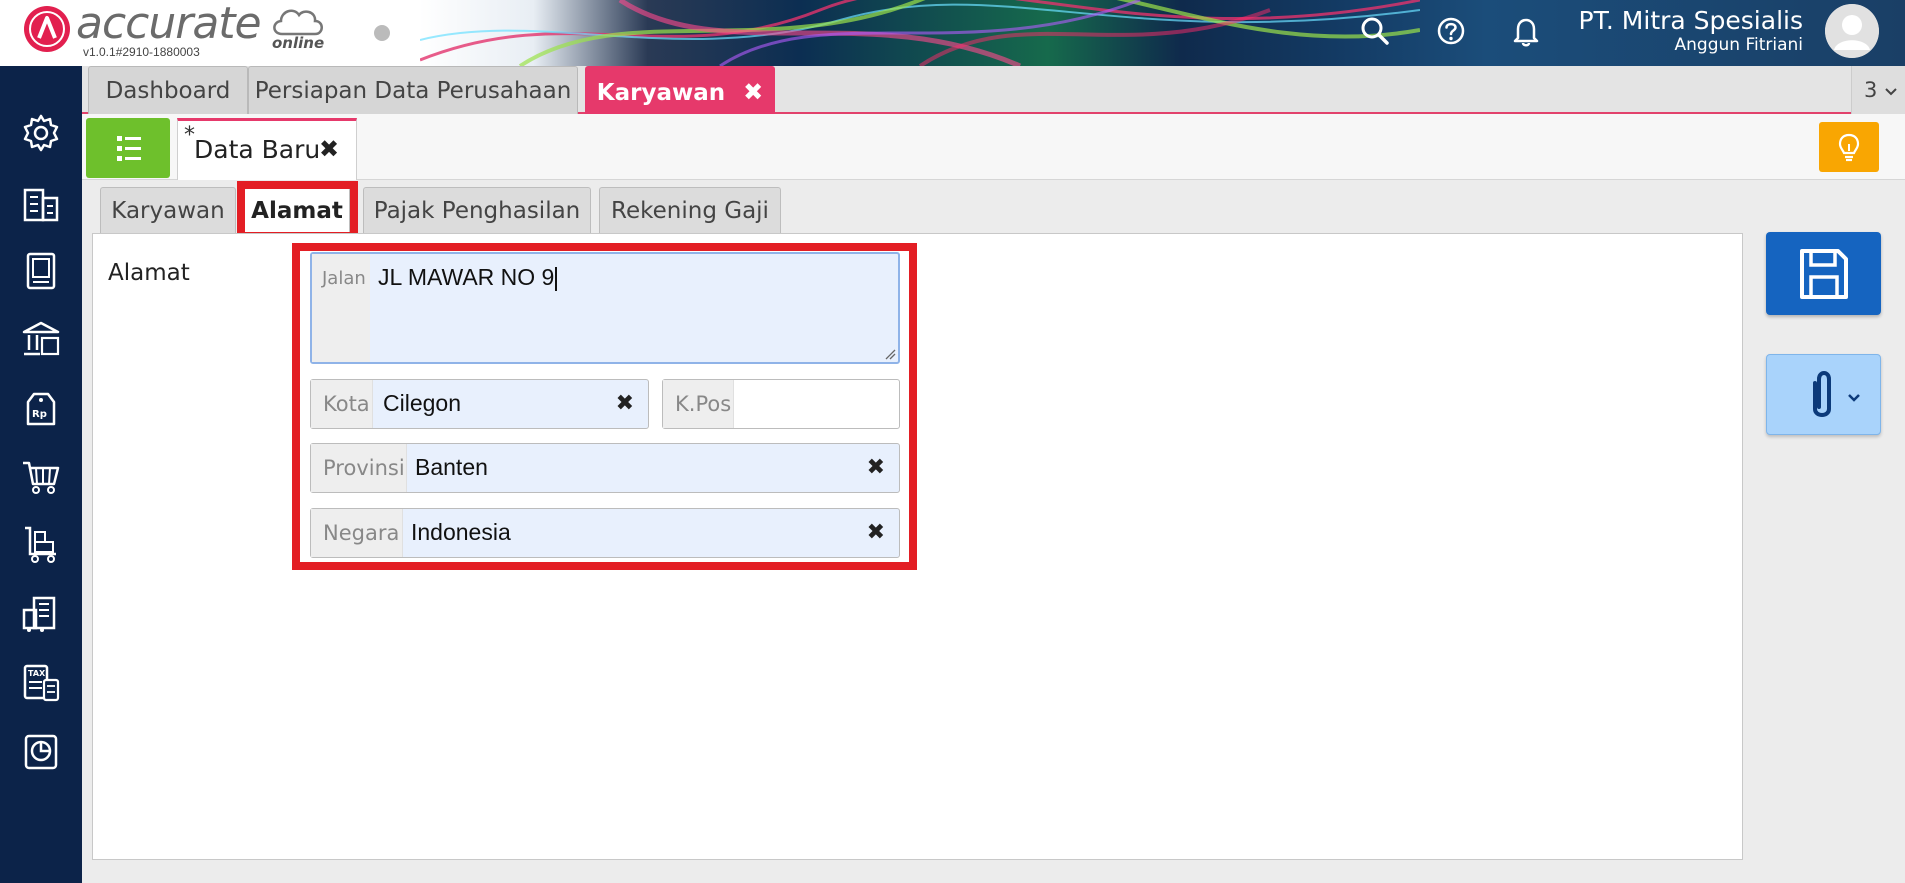 Image resolution: width=1905 pixels, height=883 pixels. Describe the element at coordinates (661, 93) in the screenshot. I see `doc-tab-label: Karyawan` at that location.